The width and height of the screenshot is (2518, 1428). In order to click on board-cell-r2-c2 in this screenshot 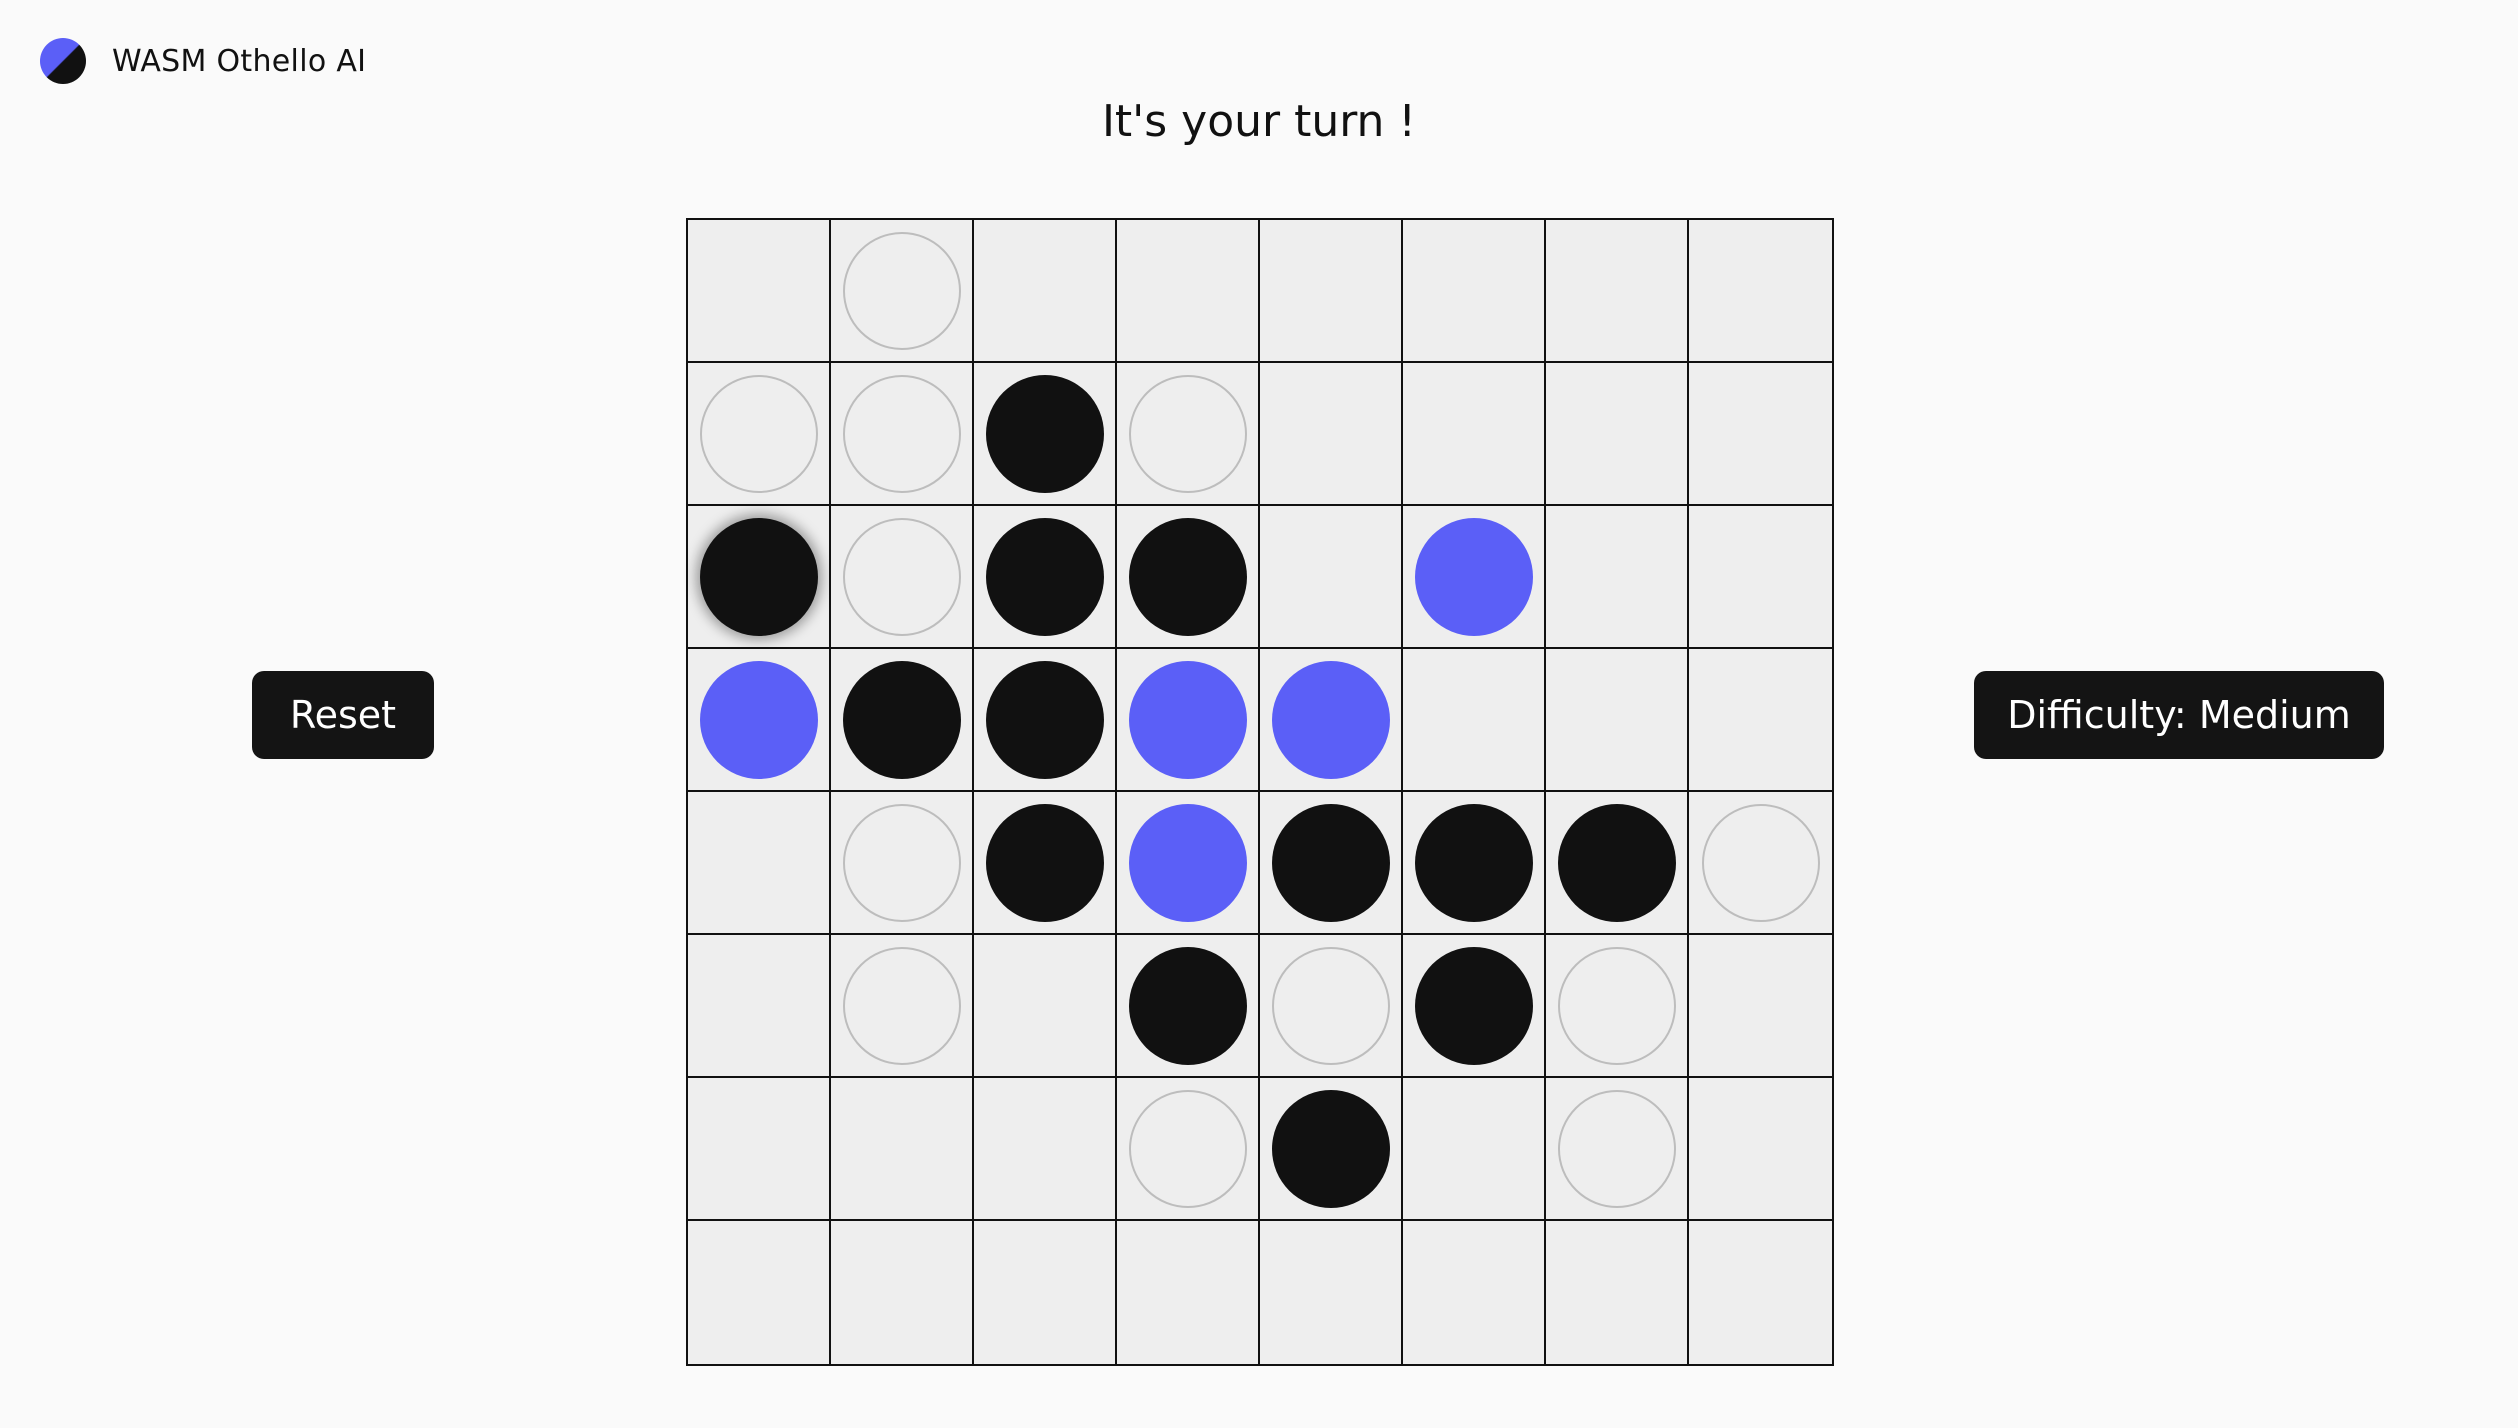, I will do `click(902, 434)`.